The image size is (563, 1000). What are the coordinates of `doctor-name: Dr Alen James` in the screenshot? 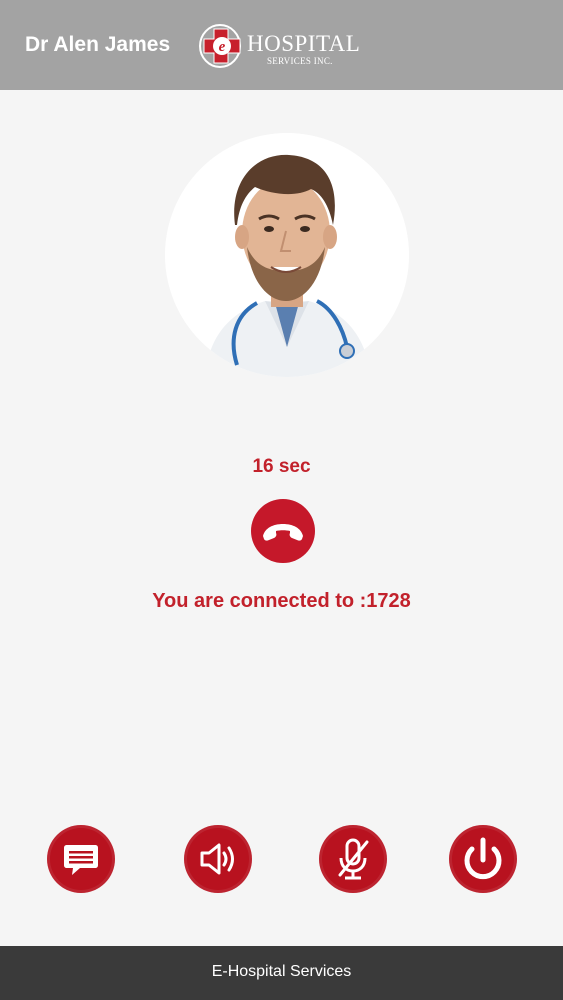 It's located at (98, 44).